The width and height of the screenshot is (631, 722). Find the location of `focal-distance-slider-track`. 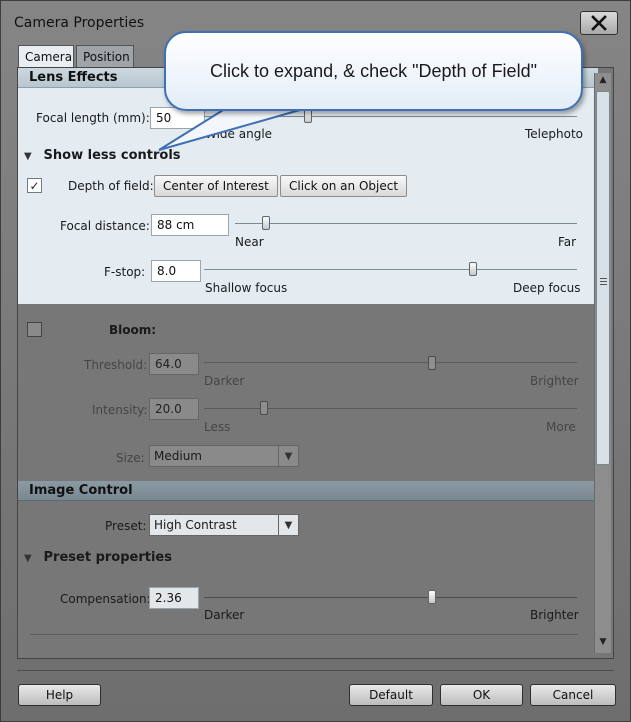

focal-distance-slider-track is located at coordinates (406, 223).